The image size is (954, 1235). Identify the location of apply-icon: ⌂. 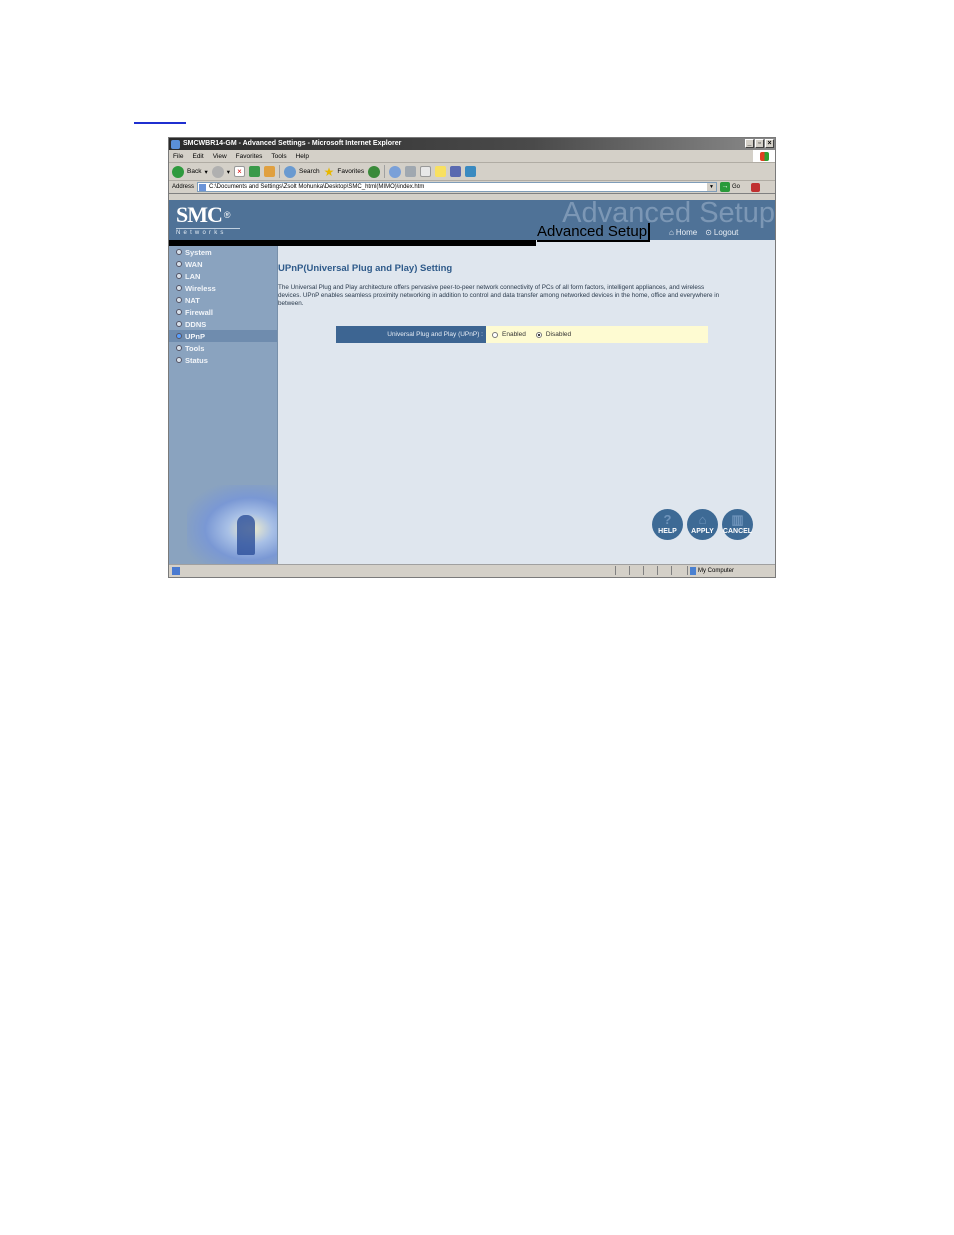
(702, 519).